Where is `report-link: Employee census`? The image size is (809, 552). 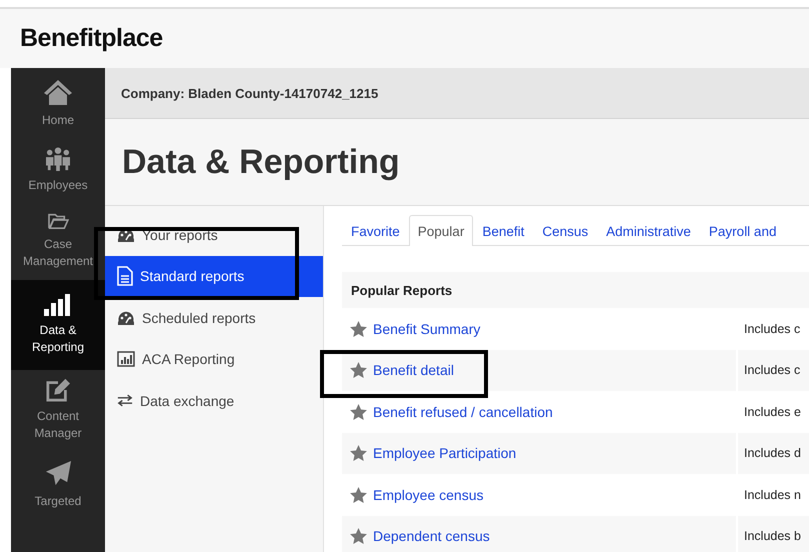 report-link: Employee census is located at coordinates (428, 494).